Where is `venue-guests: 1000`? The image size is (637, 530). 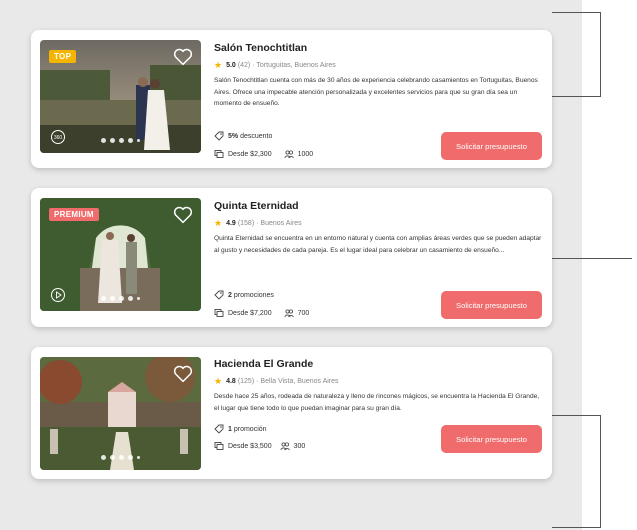
venue-guests: 1000 is located at coordinates (305, 154).